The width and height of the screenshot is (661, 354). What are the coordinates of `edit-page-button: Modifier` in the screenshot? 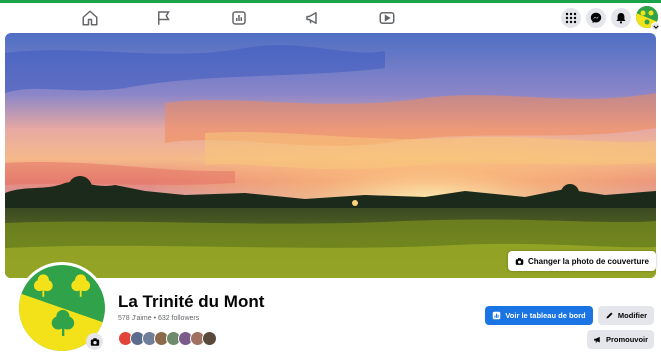 It's located at (626, 315).